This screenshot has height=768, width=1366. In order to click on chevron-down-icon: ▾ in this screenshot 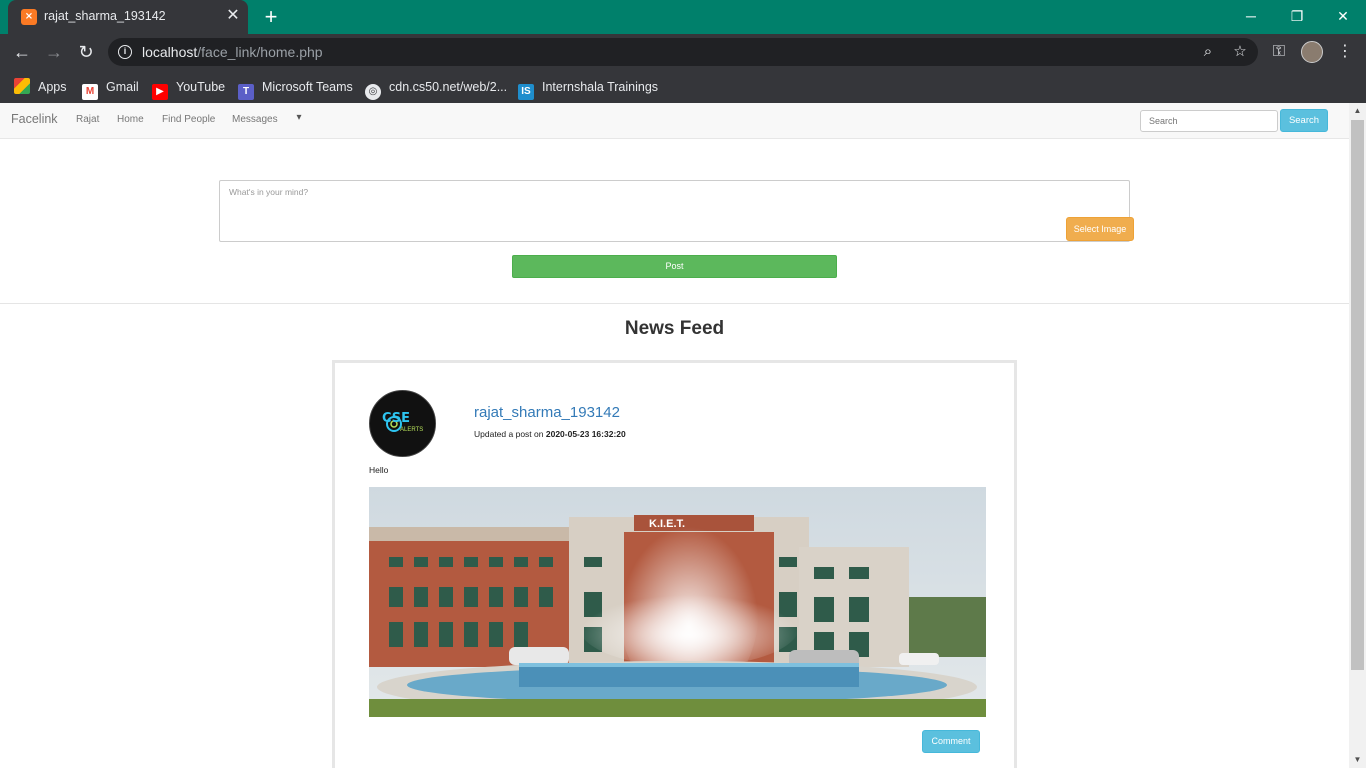, I will do `click(299, 118)`.